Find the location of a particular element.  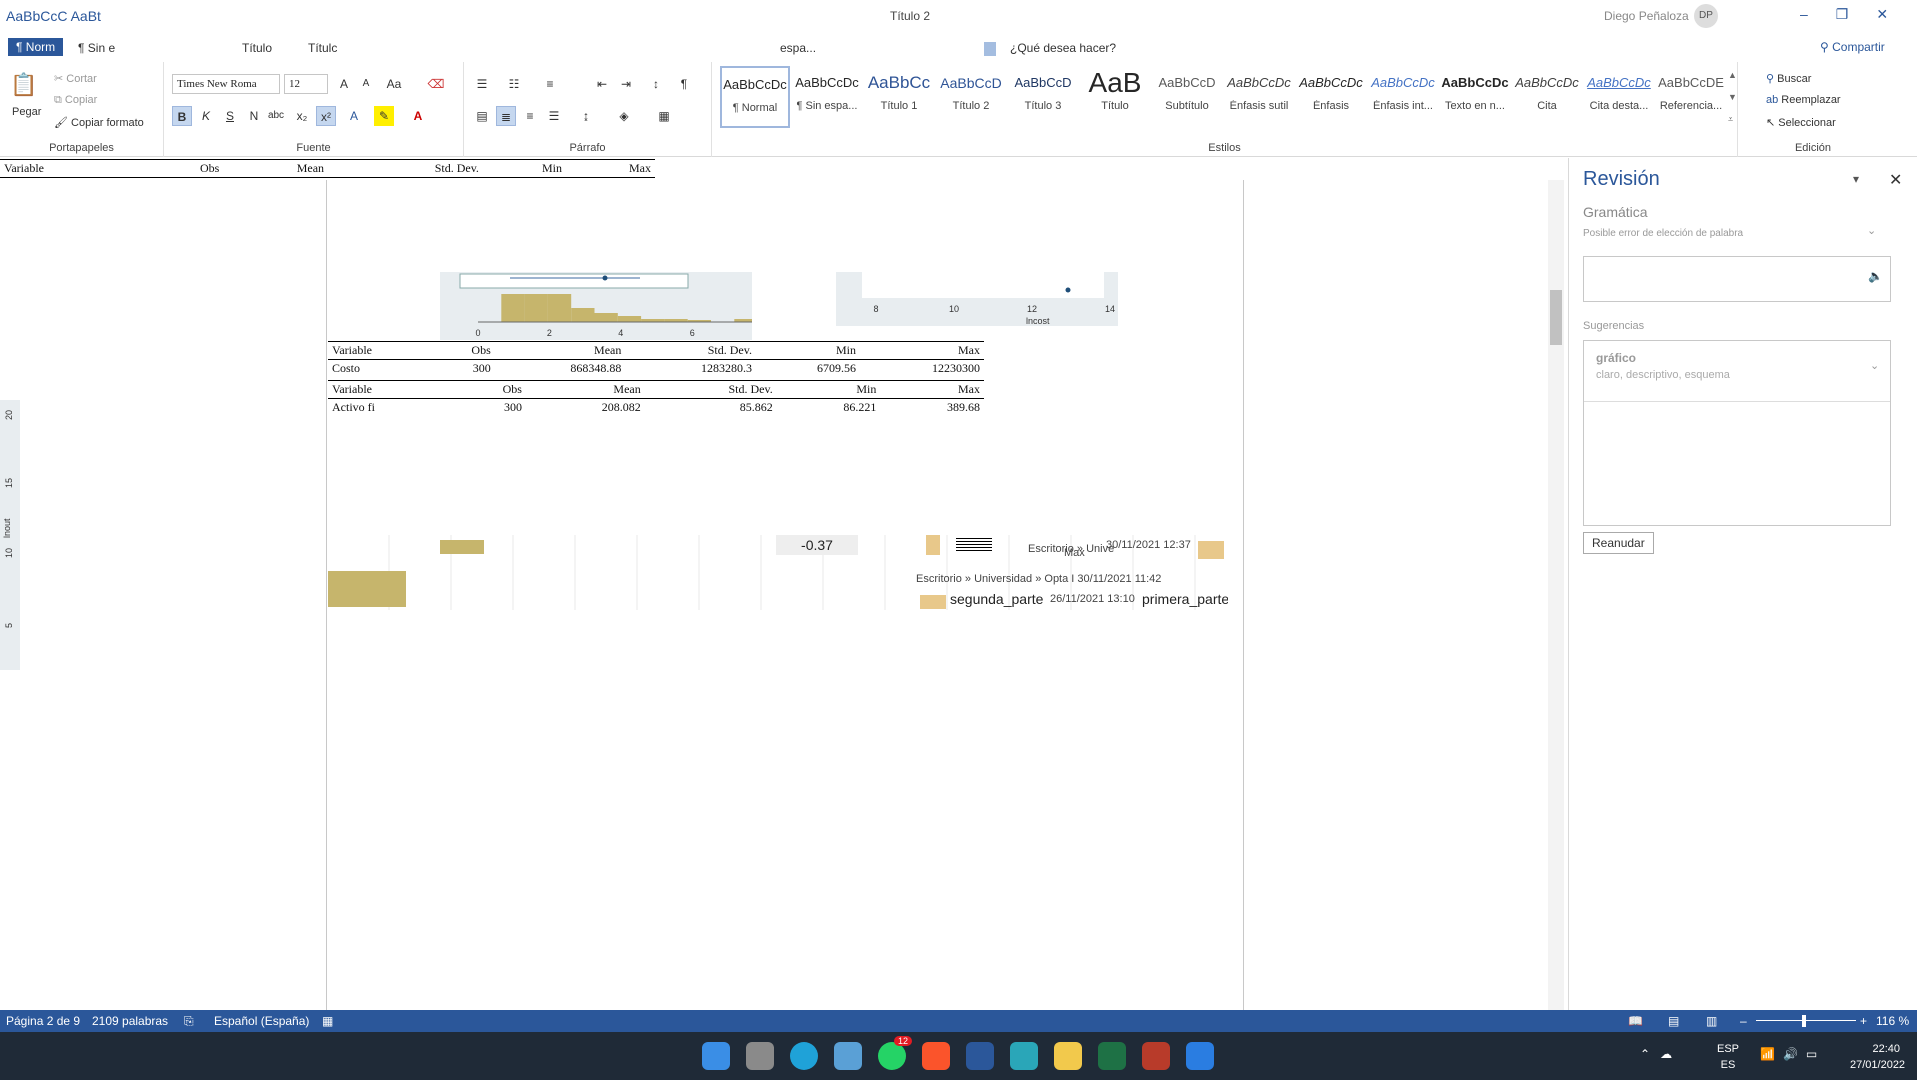

system-tray: ⌃☁ is located at coordinates (1661, 1054).